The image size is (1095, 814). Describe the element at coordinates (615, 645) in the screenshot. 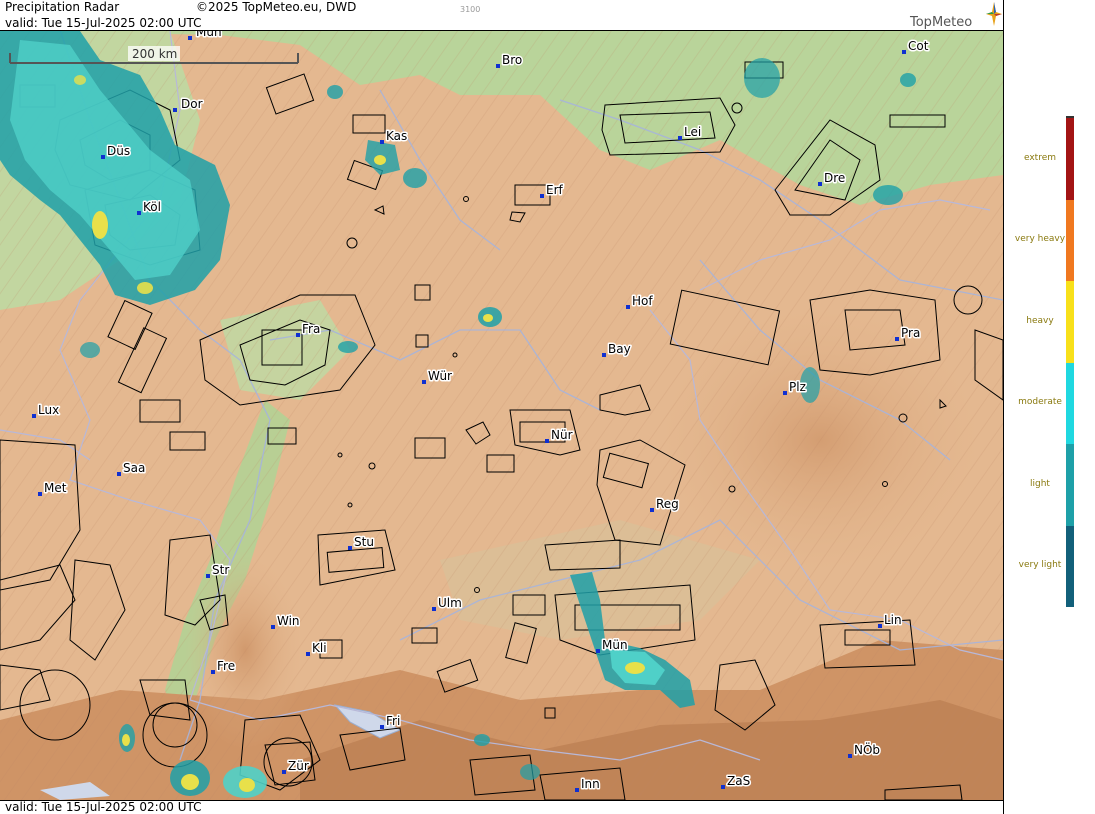

I see `city-label-mun: Mün` at that location.